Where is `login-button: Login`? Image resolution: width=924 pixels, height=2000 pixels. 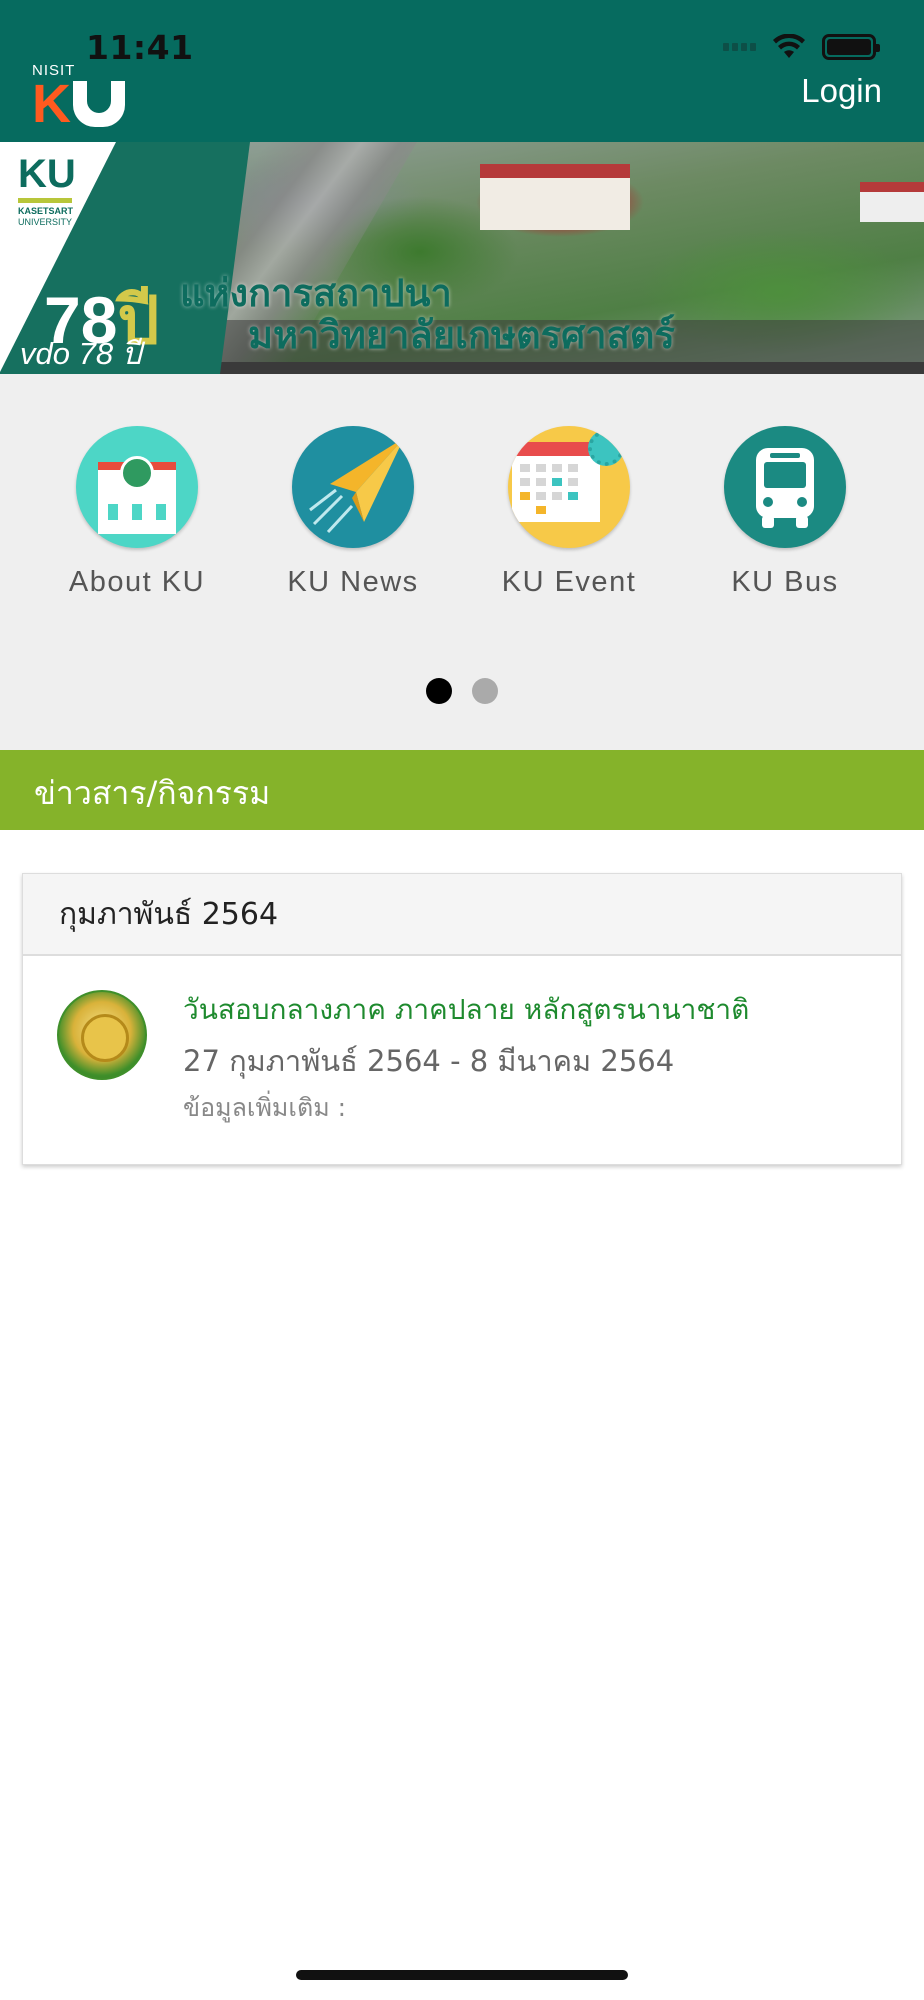
login-button: Login is located at coordinates (841, 91).